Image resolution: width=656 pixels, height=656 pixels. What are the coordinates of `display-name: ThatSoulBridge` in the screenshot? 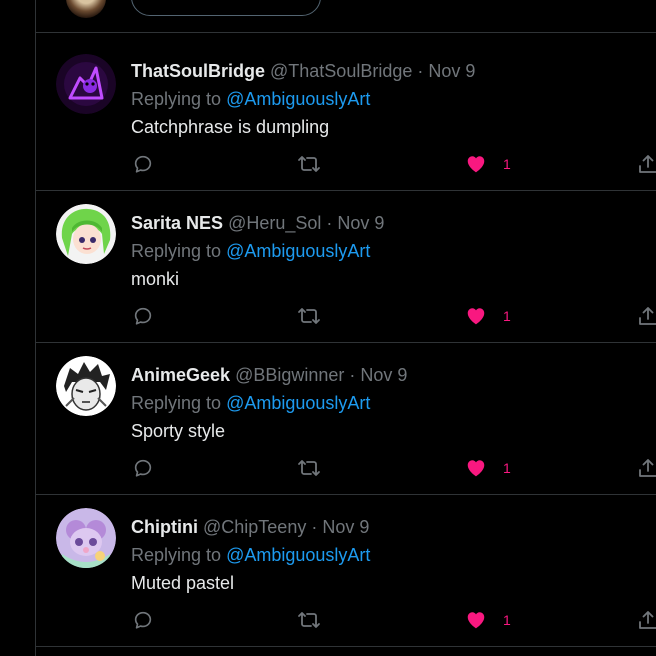 It's located at (198, 71).